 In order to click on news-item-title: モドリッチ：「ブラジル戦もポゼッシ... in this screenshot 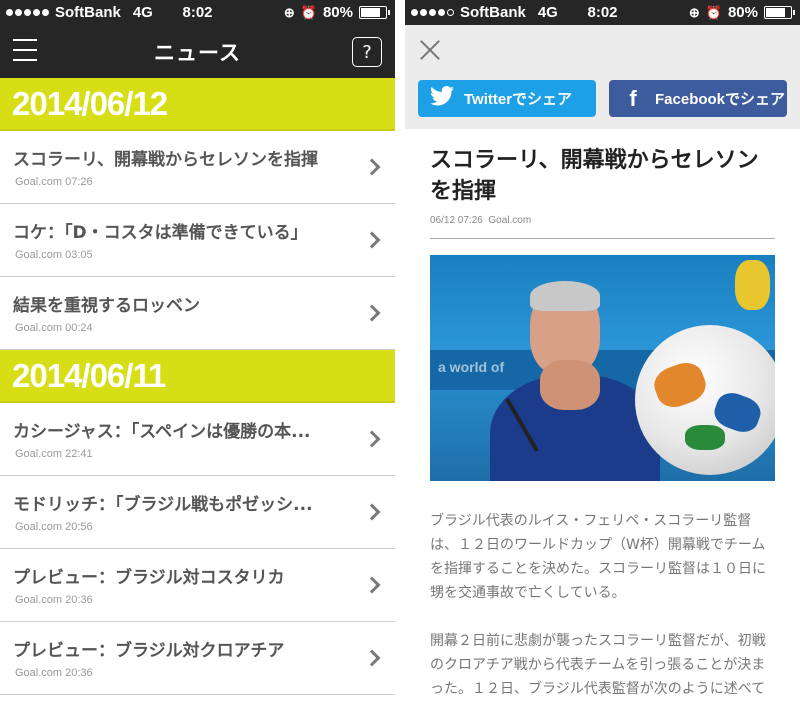, I will do `click(163, 505)`.